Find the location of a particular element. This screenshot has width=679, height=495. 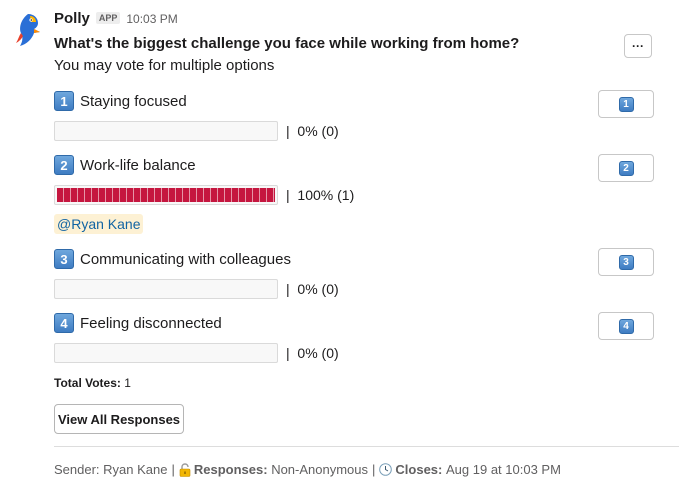

poll-option-2: 2 Work-life balance | 100% (1) 2 is located at coordinates (359, 180).